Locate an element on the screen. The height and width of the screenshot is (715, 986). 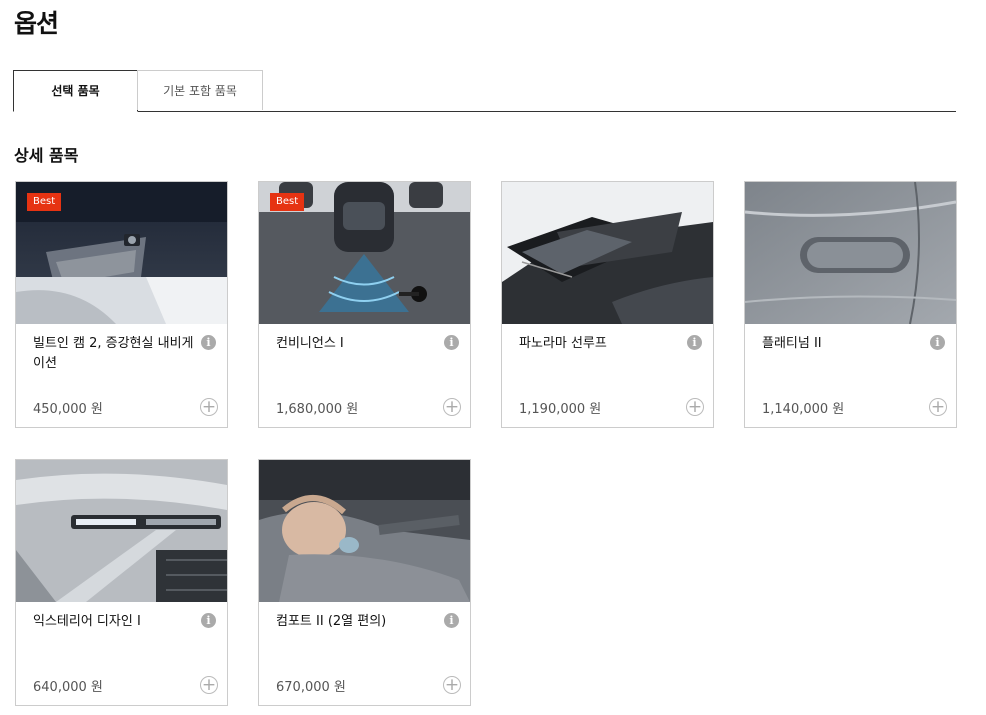
option-card-convenience: Best 컨비니언스 I i 1,680,000 원 + is located at coordinates (364, 304).